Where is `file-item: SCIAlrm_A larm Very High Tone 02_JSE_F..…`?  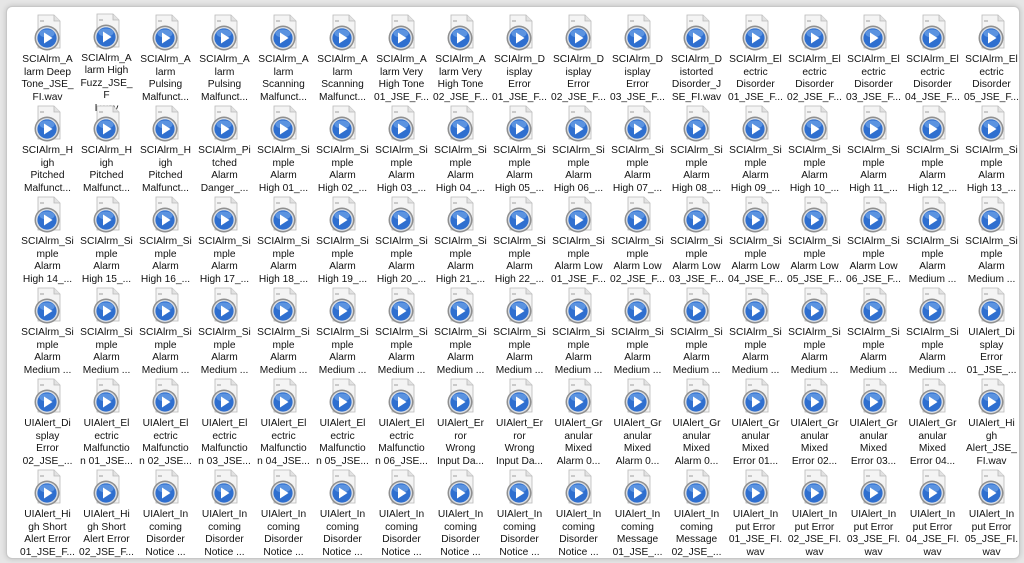 file-item: SCIAlrm_A larm Very High Tone 02_JSE_F..… is located at coordinates (460, 58).